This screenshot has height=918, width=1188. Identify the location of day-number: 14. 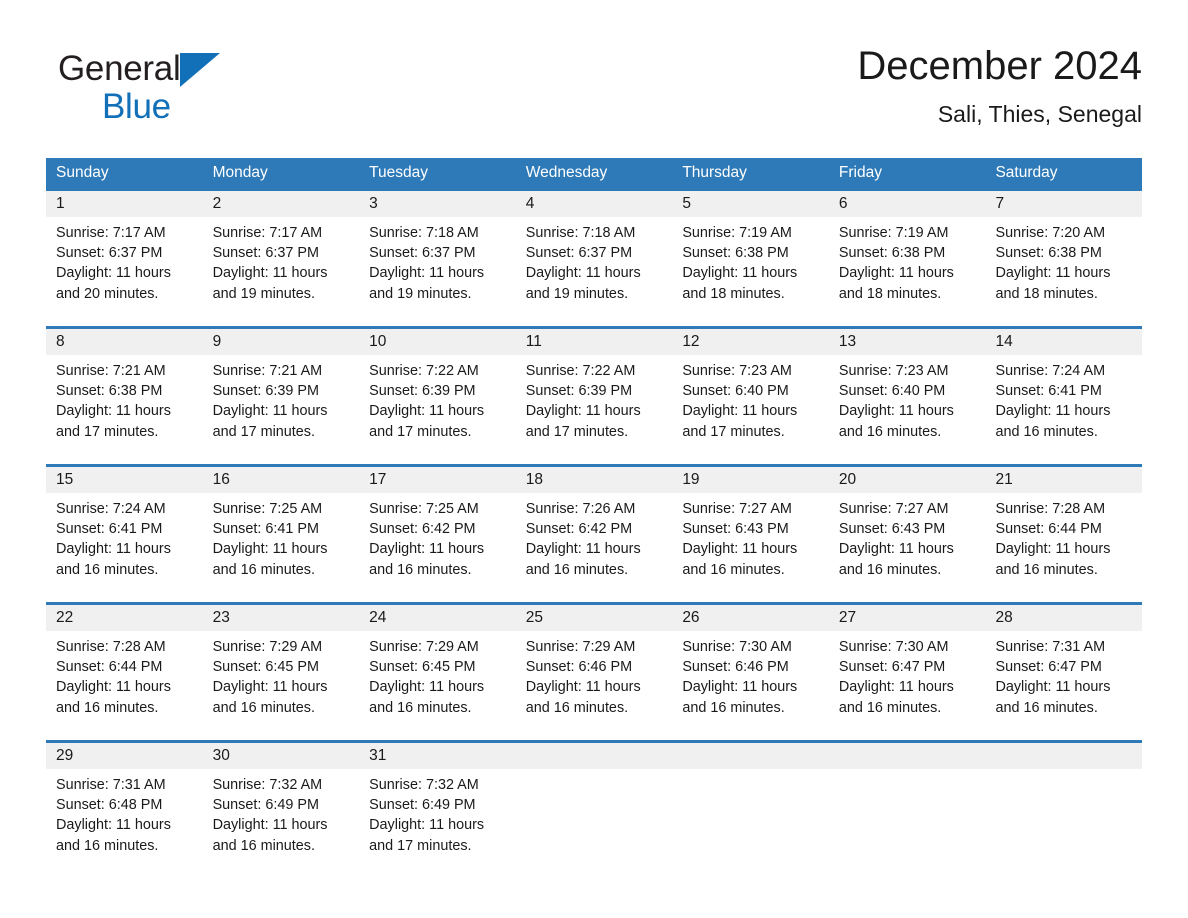
(1063, 342).